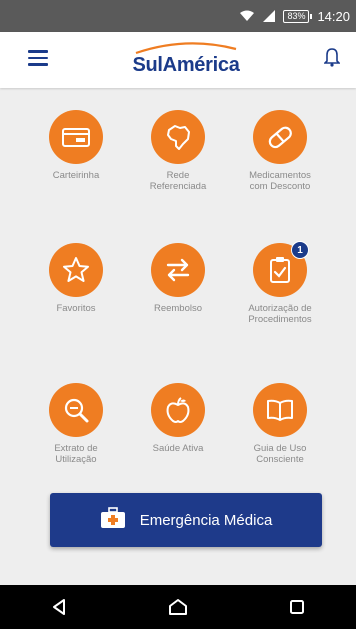 The height and width of the screenshot is (629, 356). What do you see at coordinates (178, 181) in the screenshot?
I see `tile-label: Rede Referenciada` at bounding box center [178, 181].